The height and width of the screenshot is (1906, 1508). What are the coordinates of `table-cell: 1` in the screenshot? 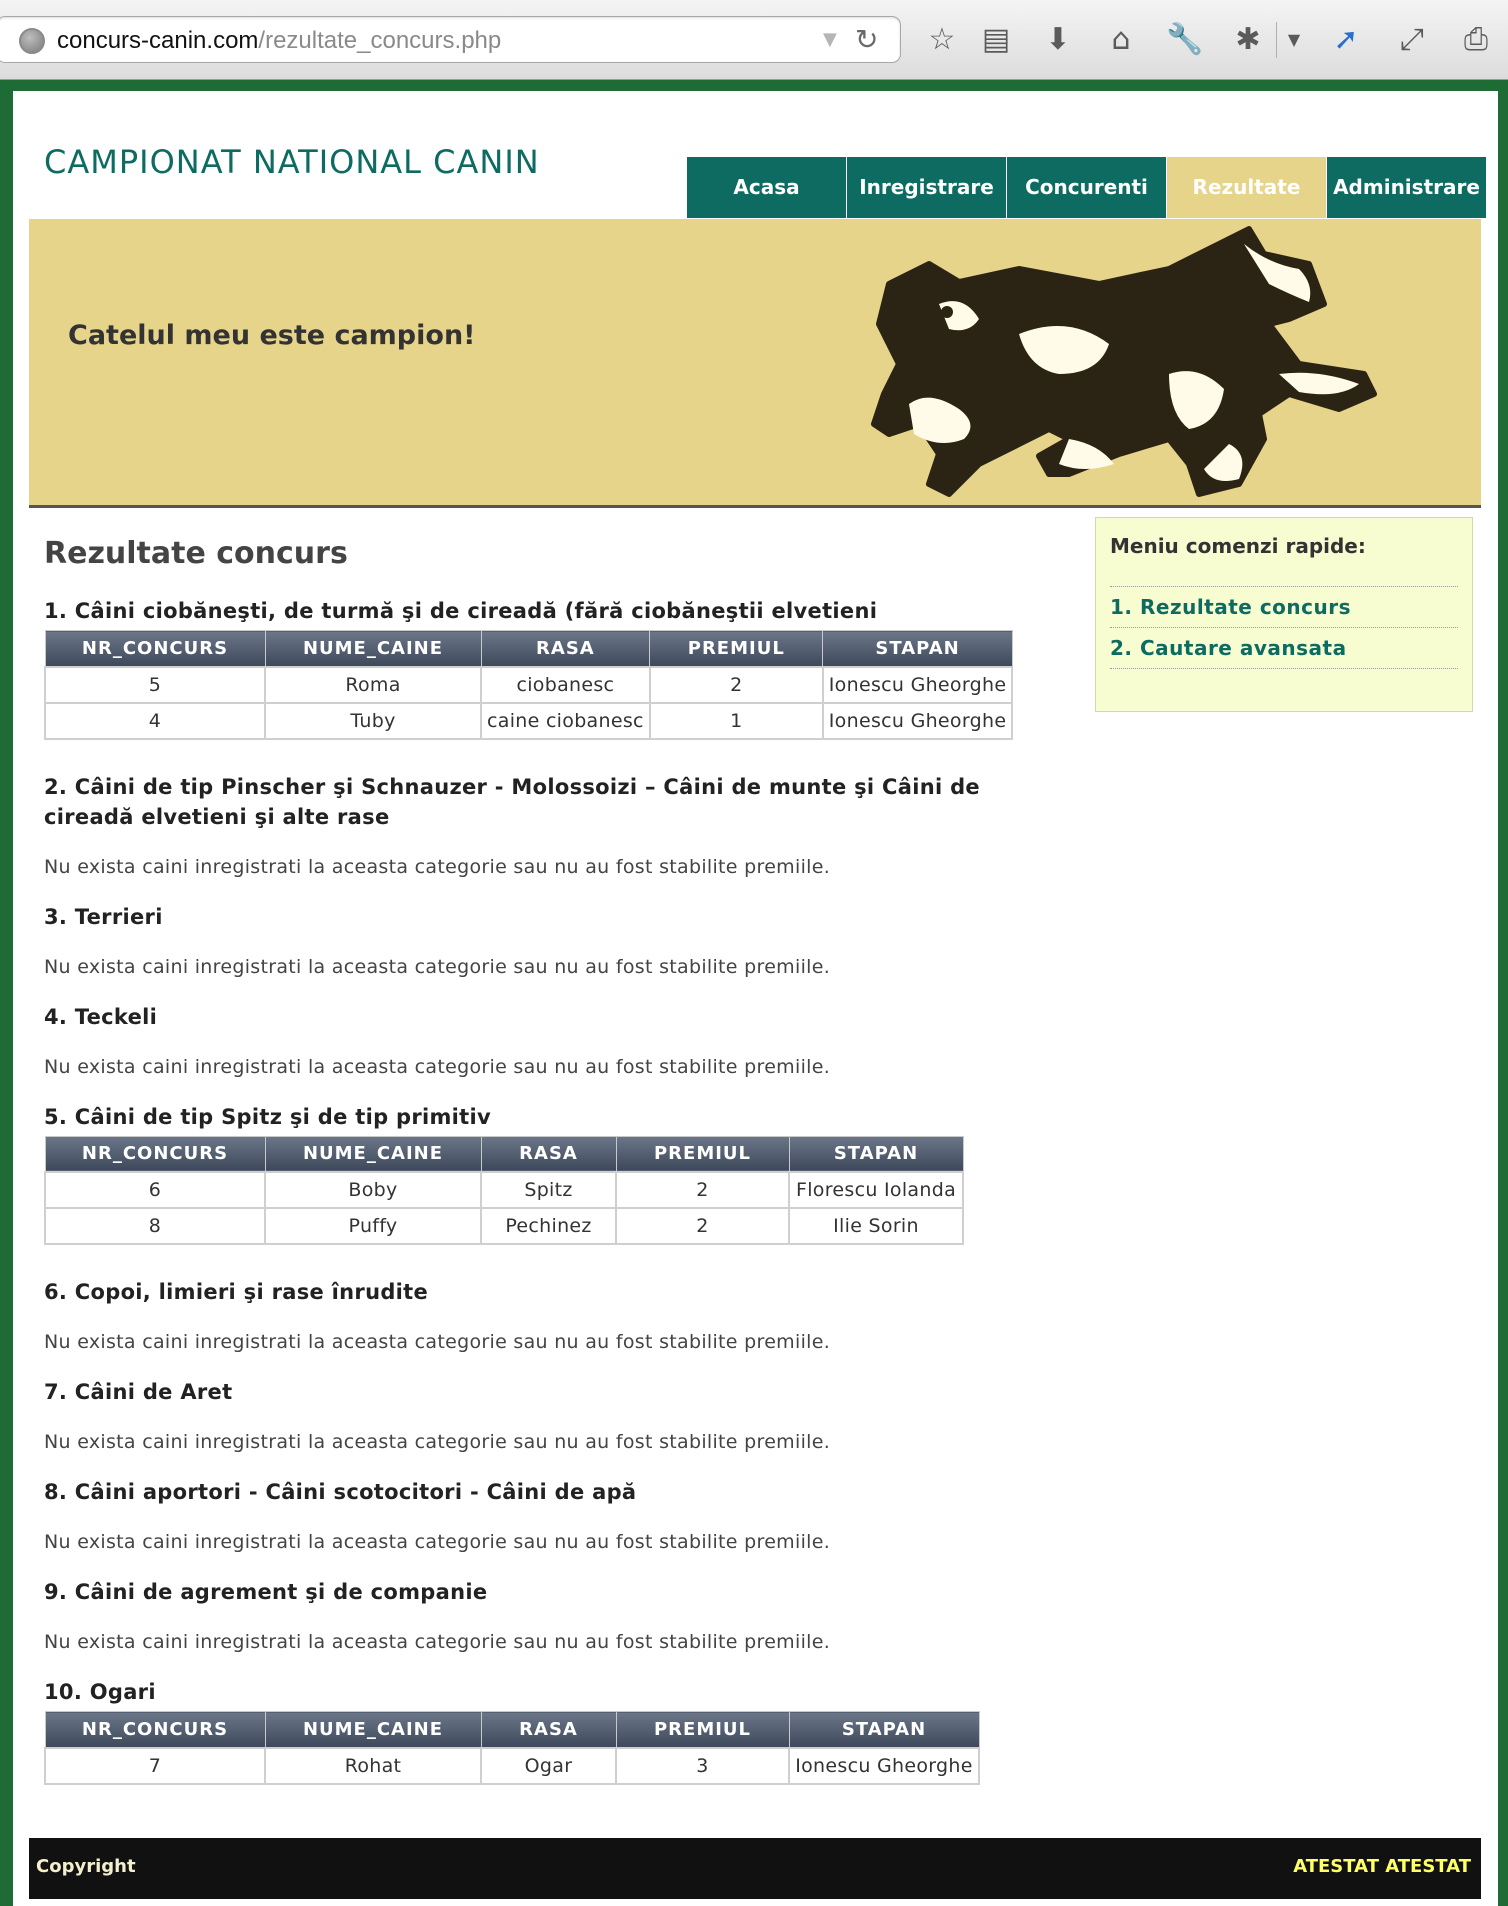 It's located at (736, 720).